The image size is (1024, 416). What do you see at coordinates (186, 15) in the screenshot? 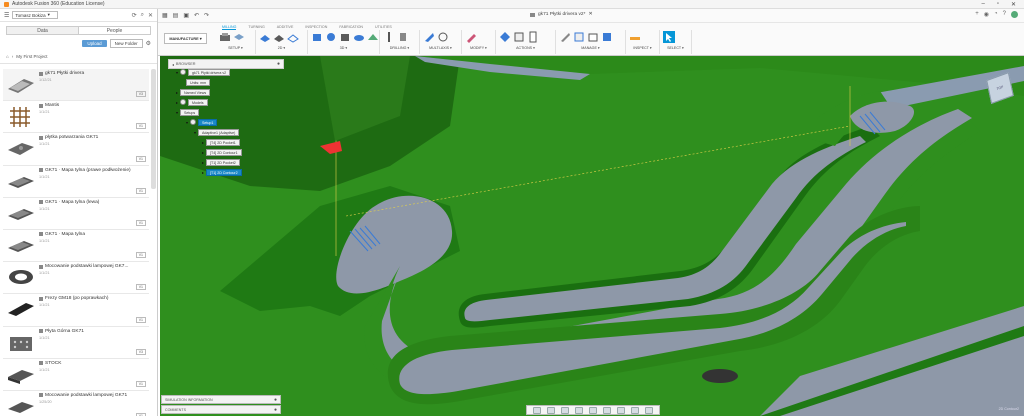
I see `save-icon: ▣` at bounding box center [186, 15].